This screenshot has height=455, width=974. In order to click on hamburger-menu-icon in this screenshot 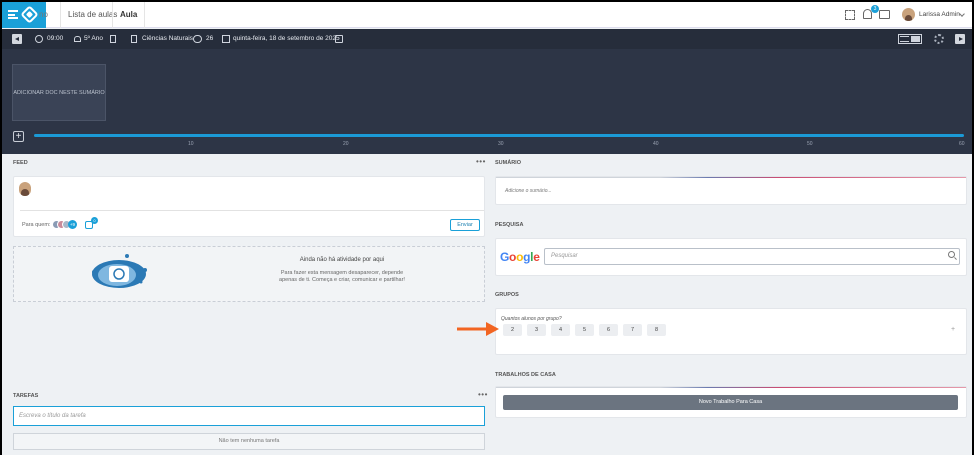, I will do `click(13, 14)`.